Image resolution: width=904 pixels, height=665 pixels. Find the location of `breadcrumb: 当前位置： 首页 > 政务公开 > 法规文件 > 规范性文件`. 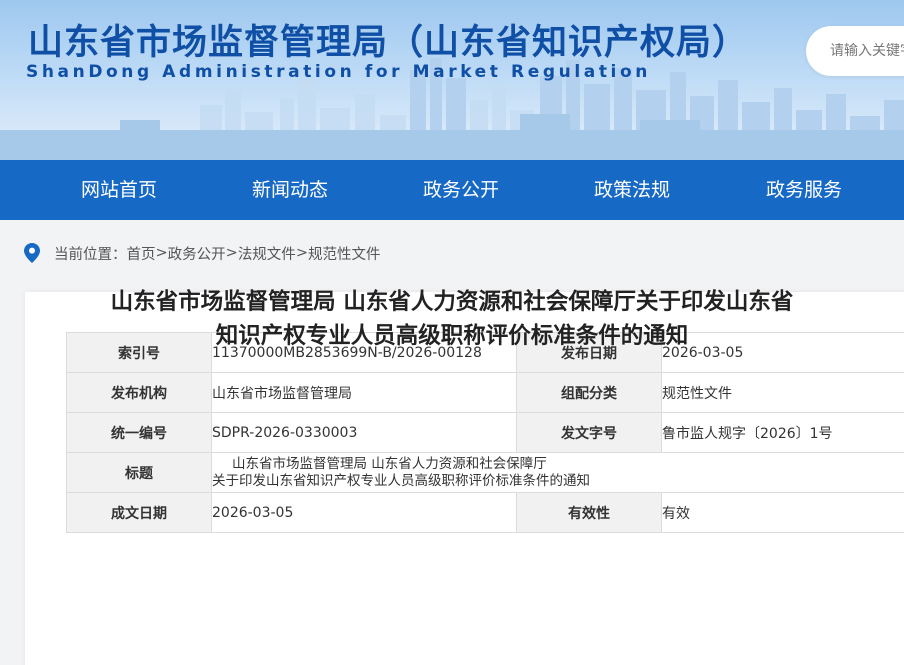

breadcrumb: 当前位置： 首页 > 政务公开 > 法规文件 > 规范性文件 is located at coordinates (202, 253).